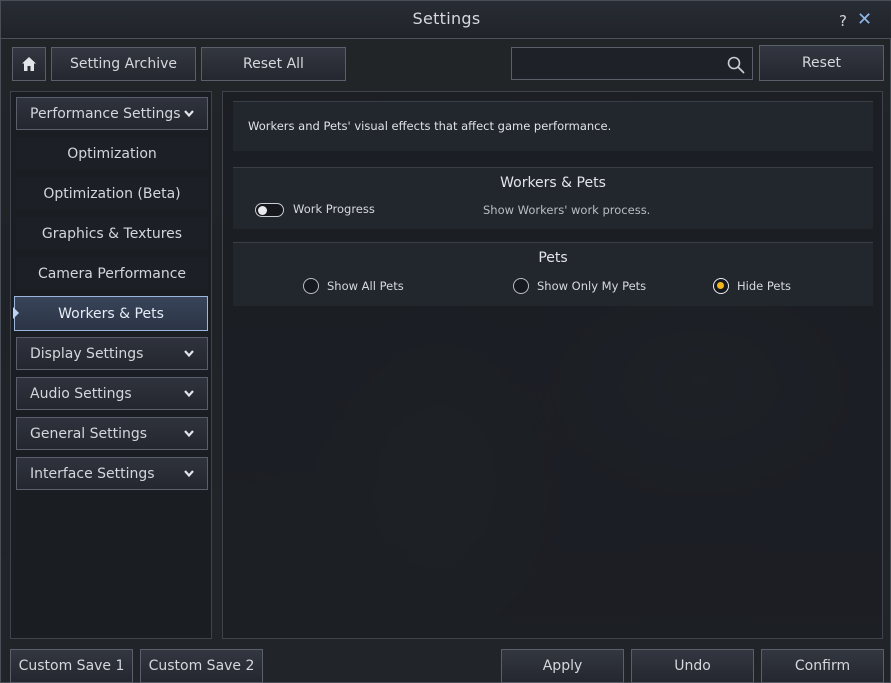  What do you see at coordinates (92, 473) in the screenshot?
I see `sidebar-item-label: Interface Settings` at bounding box center [92, 473].